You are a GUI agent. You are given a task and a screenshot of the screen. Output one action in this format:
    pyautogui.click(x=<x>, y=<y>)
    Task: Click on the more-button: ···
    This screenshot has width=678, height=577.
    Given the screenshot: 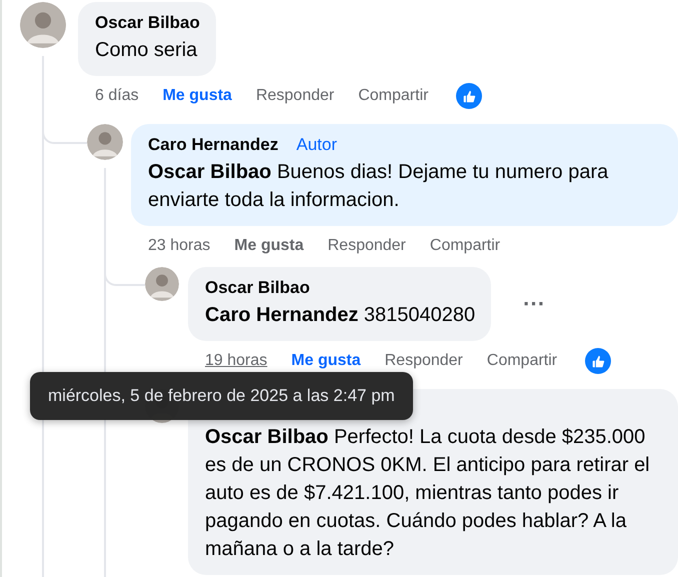 What is the action you would take?
    pyautogui.click(x=534, y=304)
    